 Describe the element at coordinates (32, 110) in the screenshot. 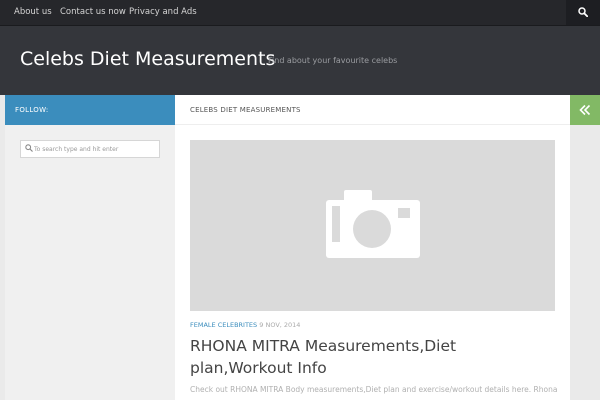

I see `follow-label: FOLLOW:` at that location.